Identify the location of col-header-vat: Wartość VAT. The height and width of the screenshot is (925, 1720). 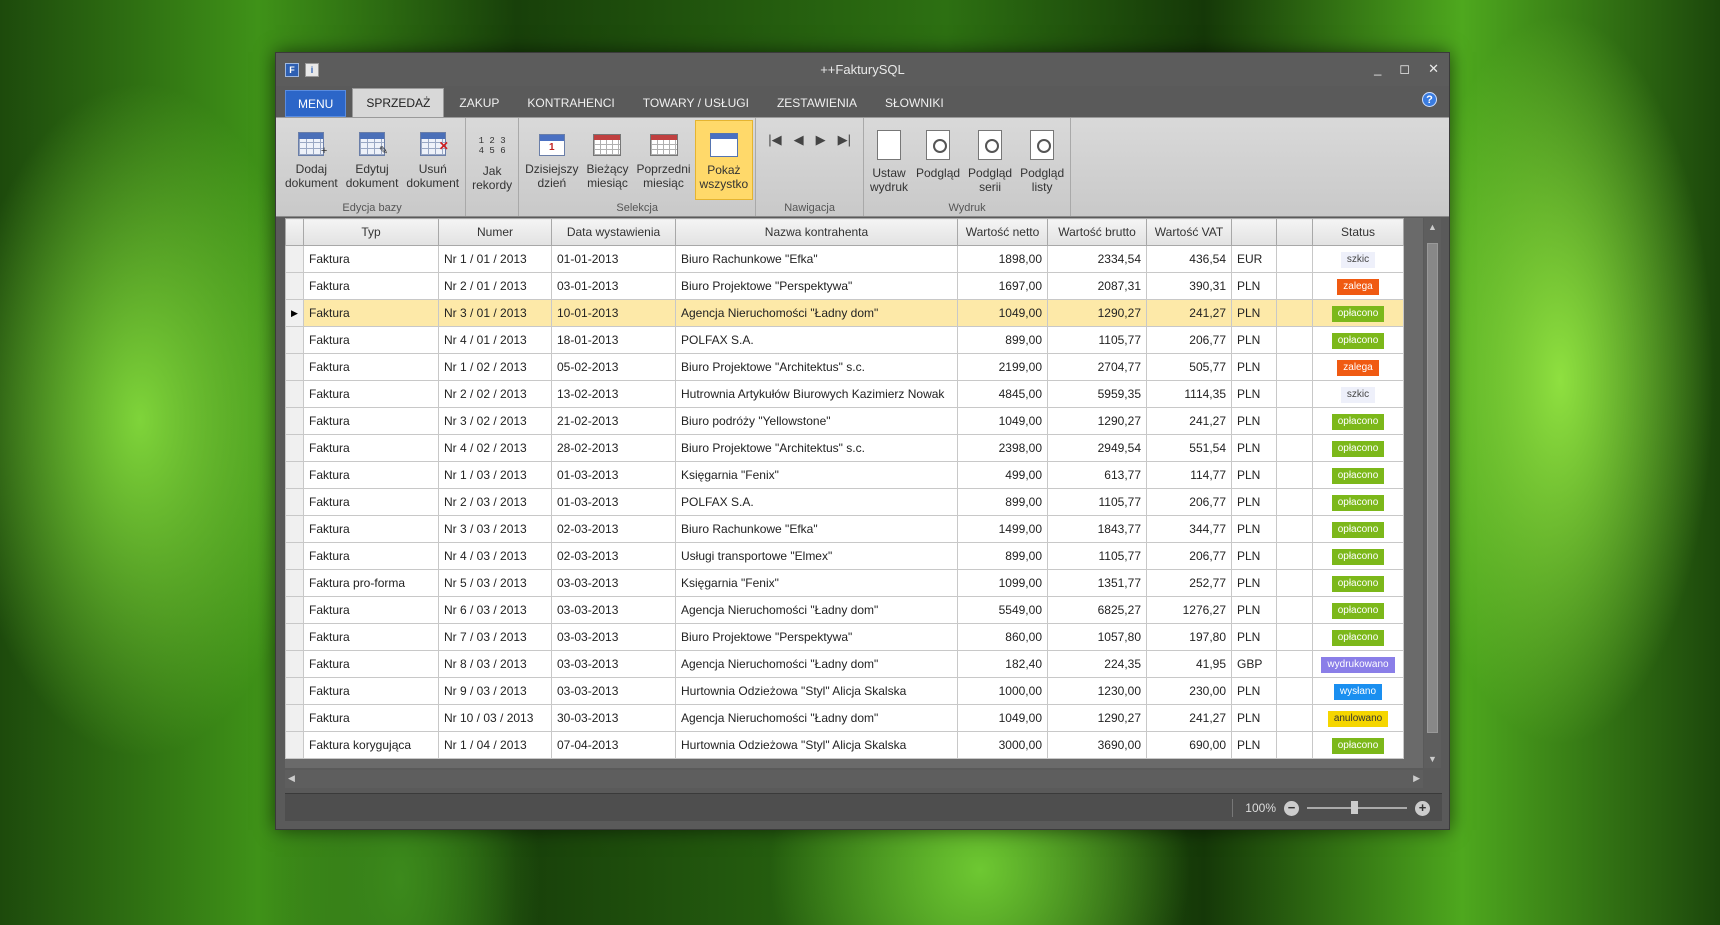
(1189, 232).